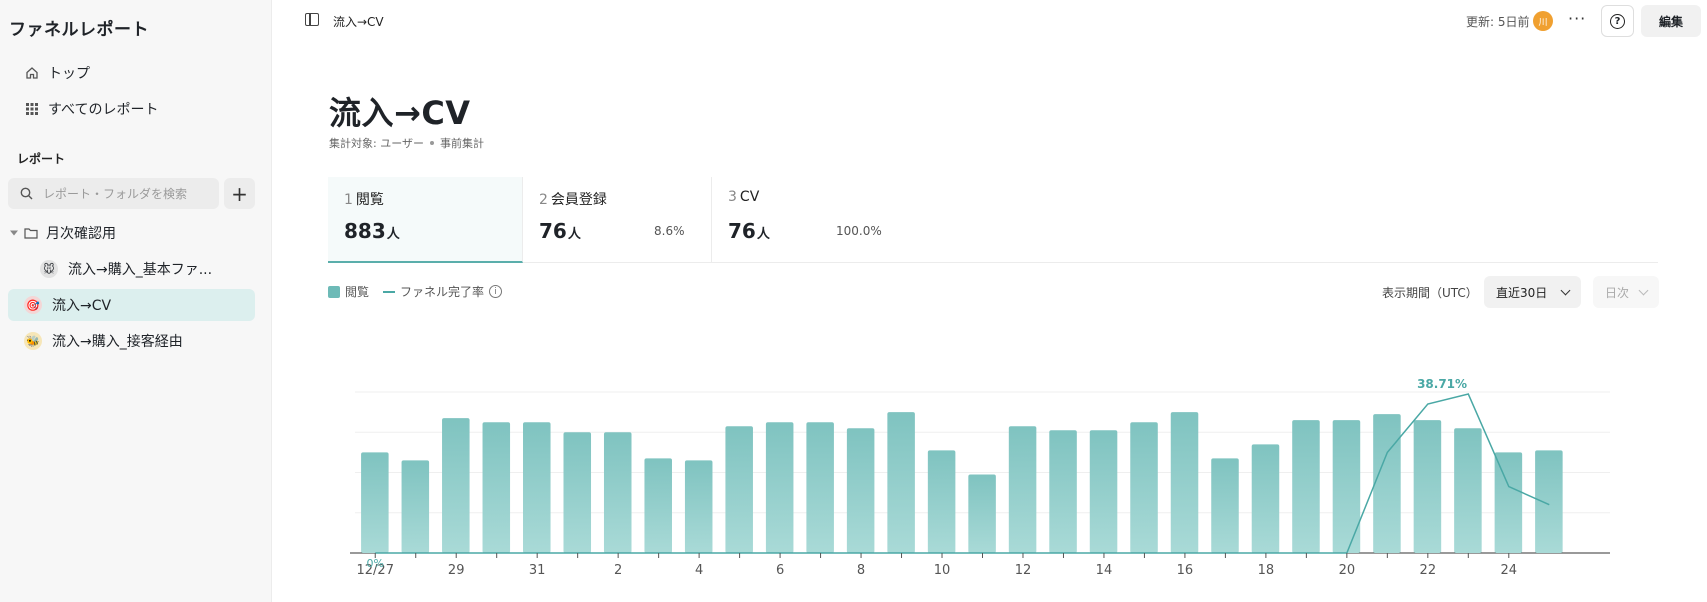 The height and width of the screenshot is (602, 1707). Describe the element at coordinates (1577, 18) in the screenshot. I see `more-menu-icon: ···` at that location.